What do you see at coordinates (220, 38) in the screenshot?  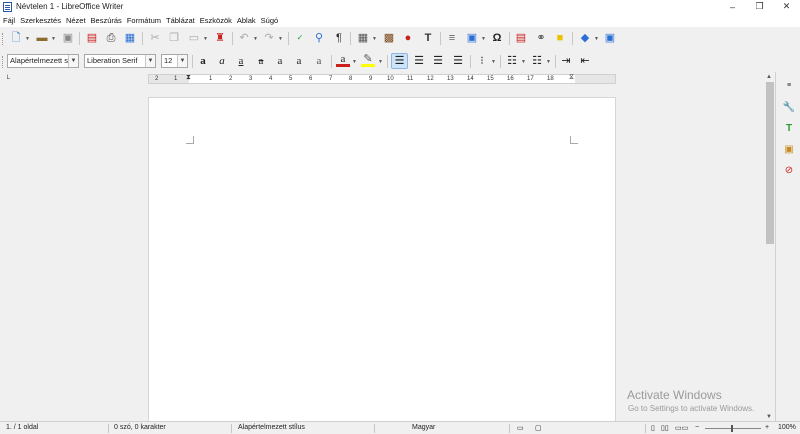 I see `clone-formatting-icon: ♜` at bounding box center [220, 38].